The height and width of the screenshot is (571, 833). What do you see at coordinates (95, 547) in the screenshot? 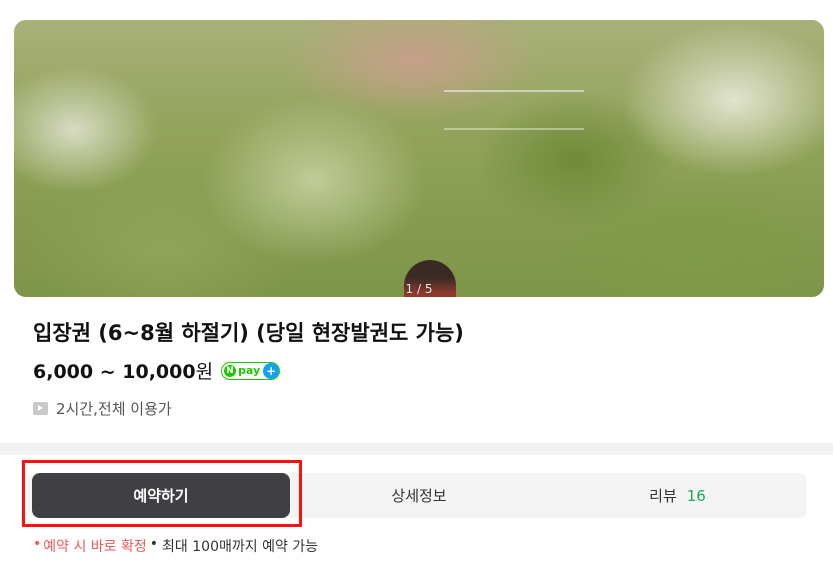
I see `notice-highlight: 예약 시 바로 확정` at bounding box center [95, 547].